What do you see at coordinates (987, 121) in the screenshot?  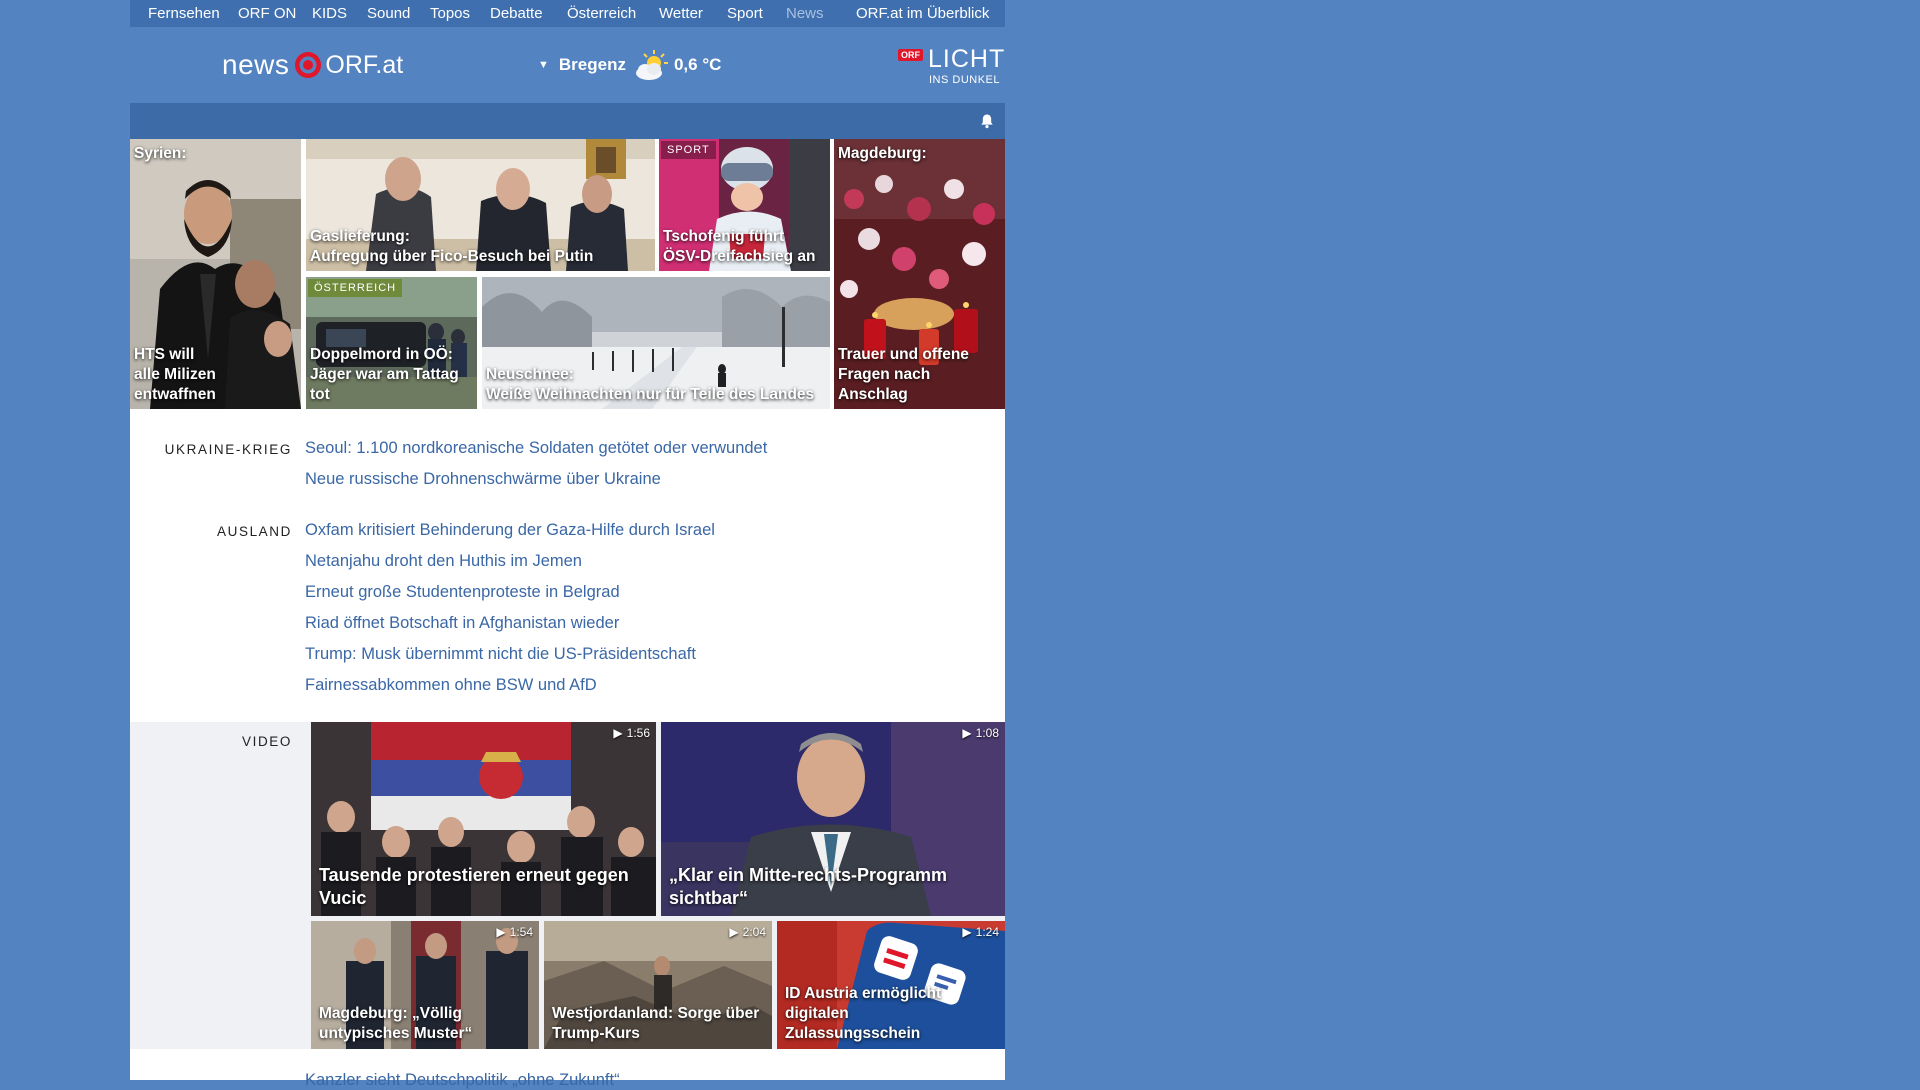 I see `bell-icon` at bounding box center [987, 121].